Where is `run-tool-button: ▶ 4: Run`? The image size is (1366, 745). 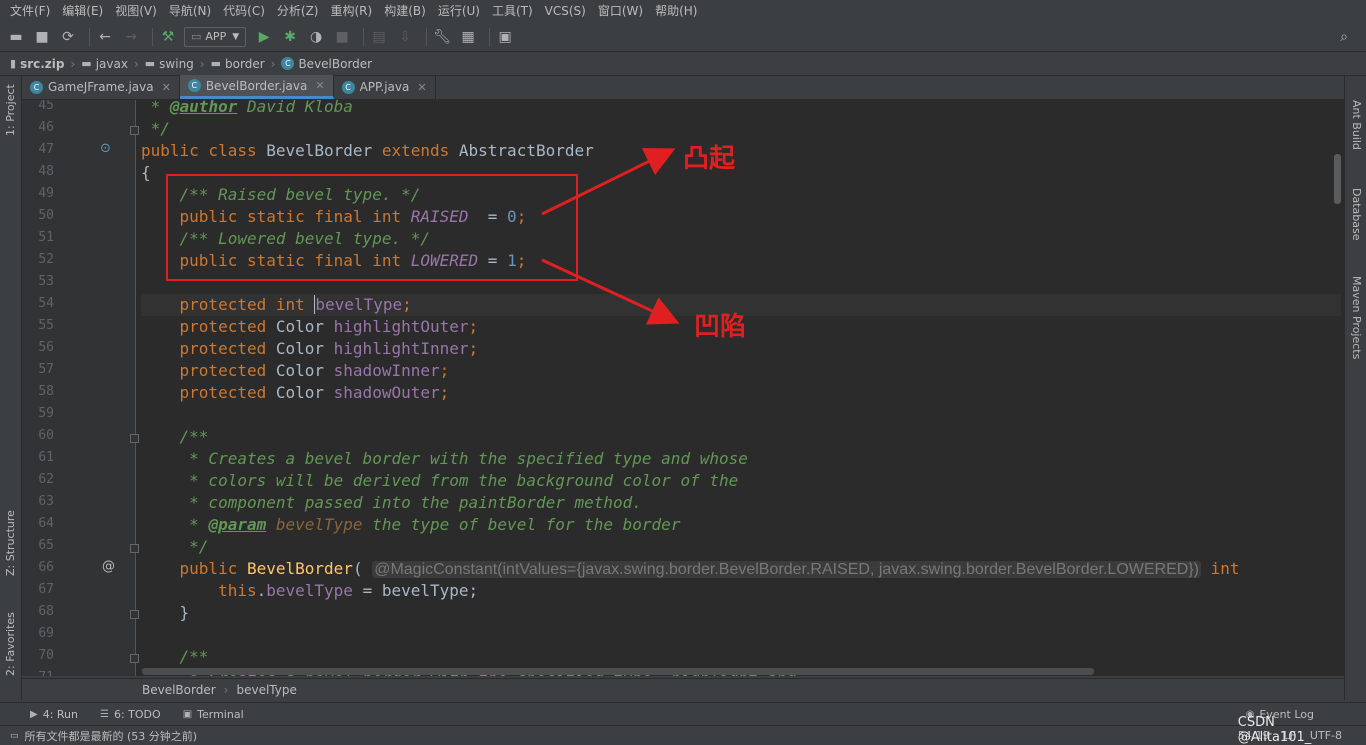
run-tool-button: ▶ 4: Run is located at coordinates (54, 714).